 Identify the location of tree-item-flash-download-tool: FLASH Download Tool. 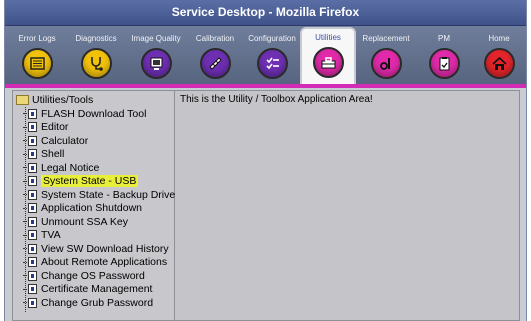
(84, 113).